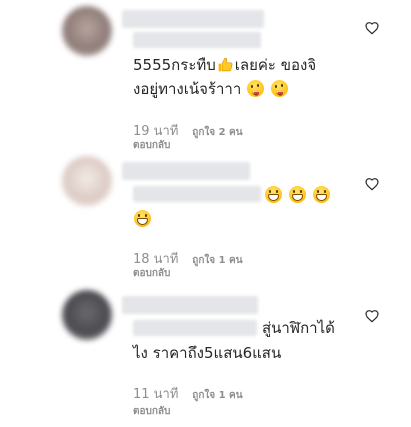 Image resolution: width=411 pixels, height=427 pixels. I want to click on timestamp: 18 นาที, so click(156, 259).